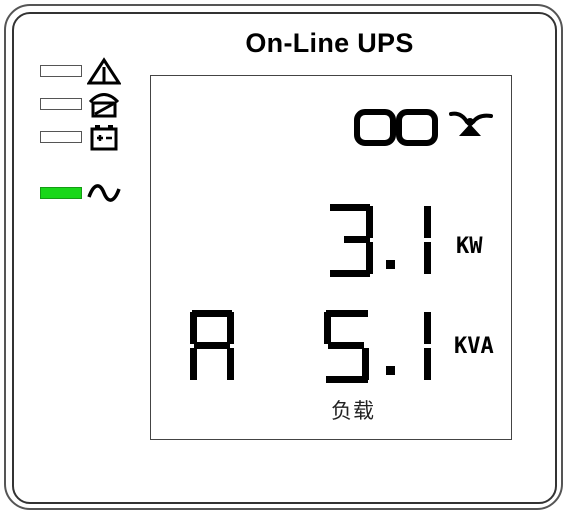  What do you see at coordinates (61, 104) in the screenshot?
I see `led-bypass` at bounding box center [61, 104].